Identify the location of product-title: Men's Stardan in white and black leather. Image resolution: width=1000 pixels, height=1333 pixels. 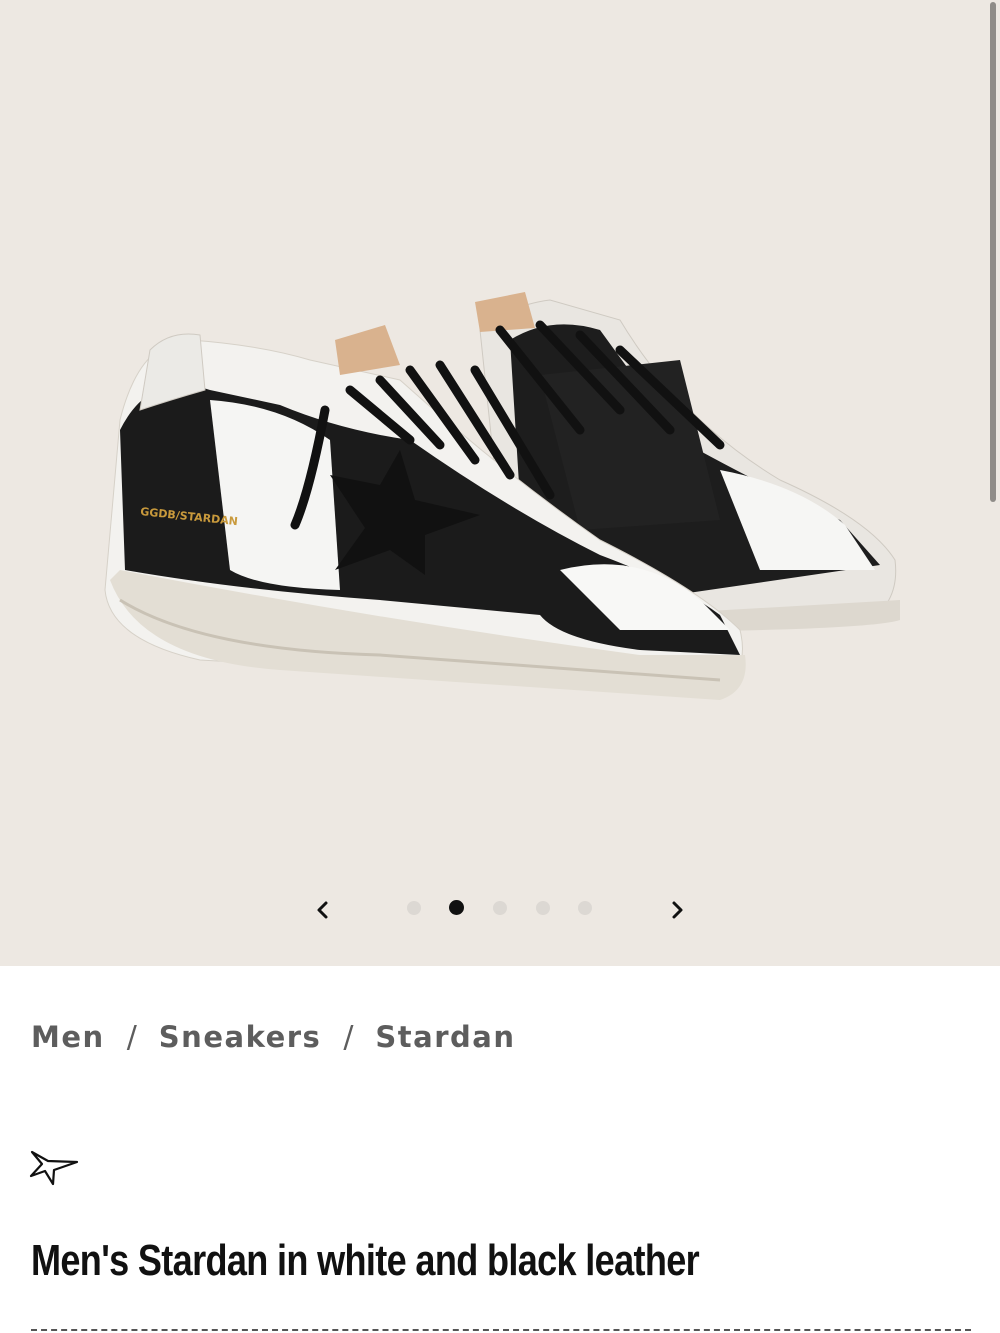
(365, 1260).